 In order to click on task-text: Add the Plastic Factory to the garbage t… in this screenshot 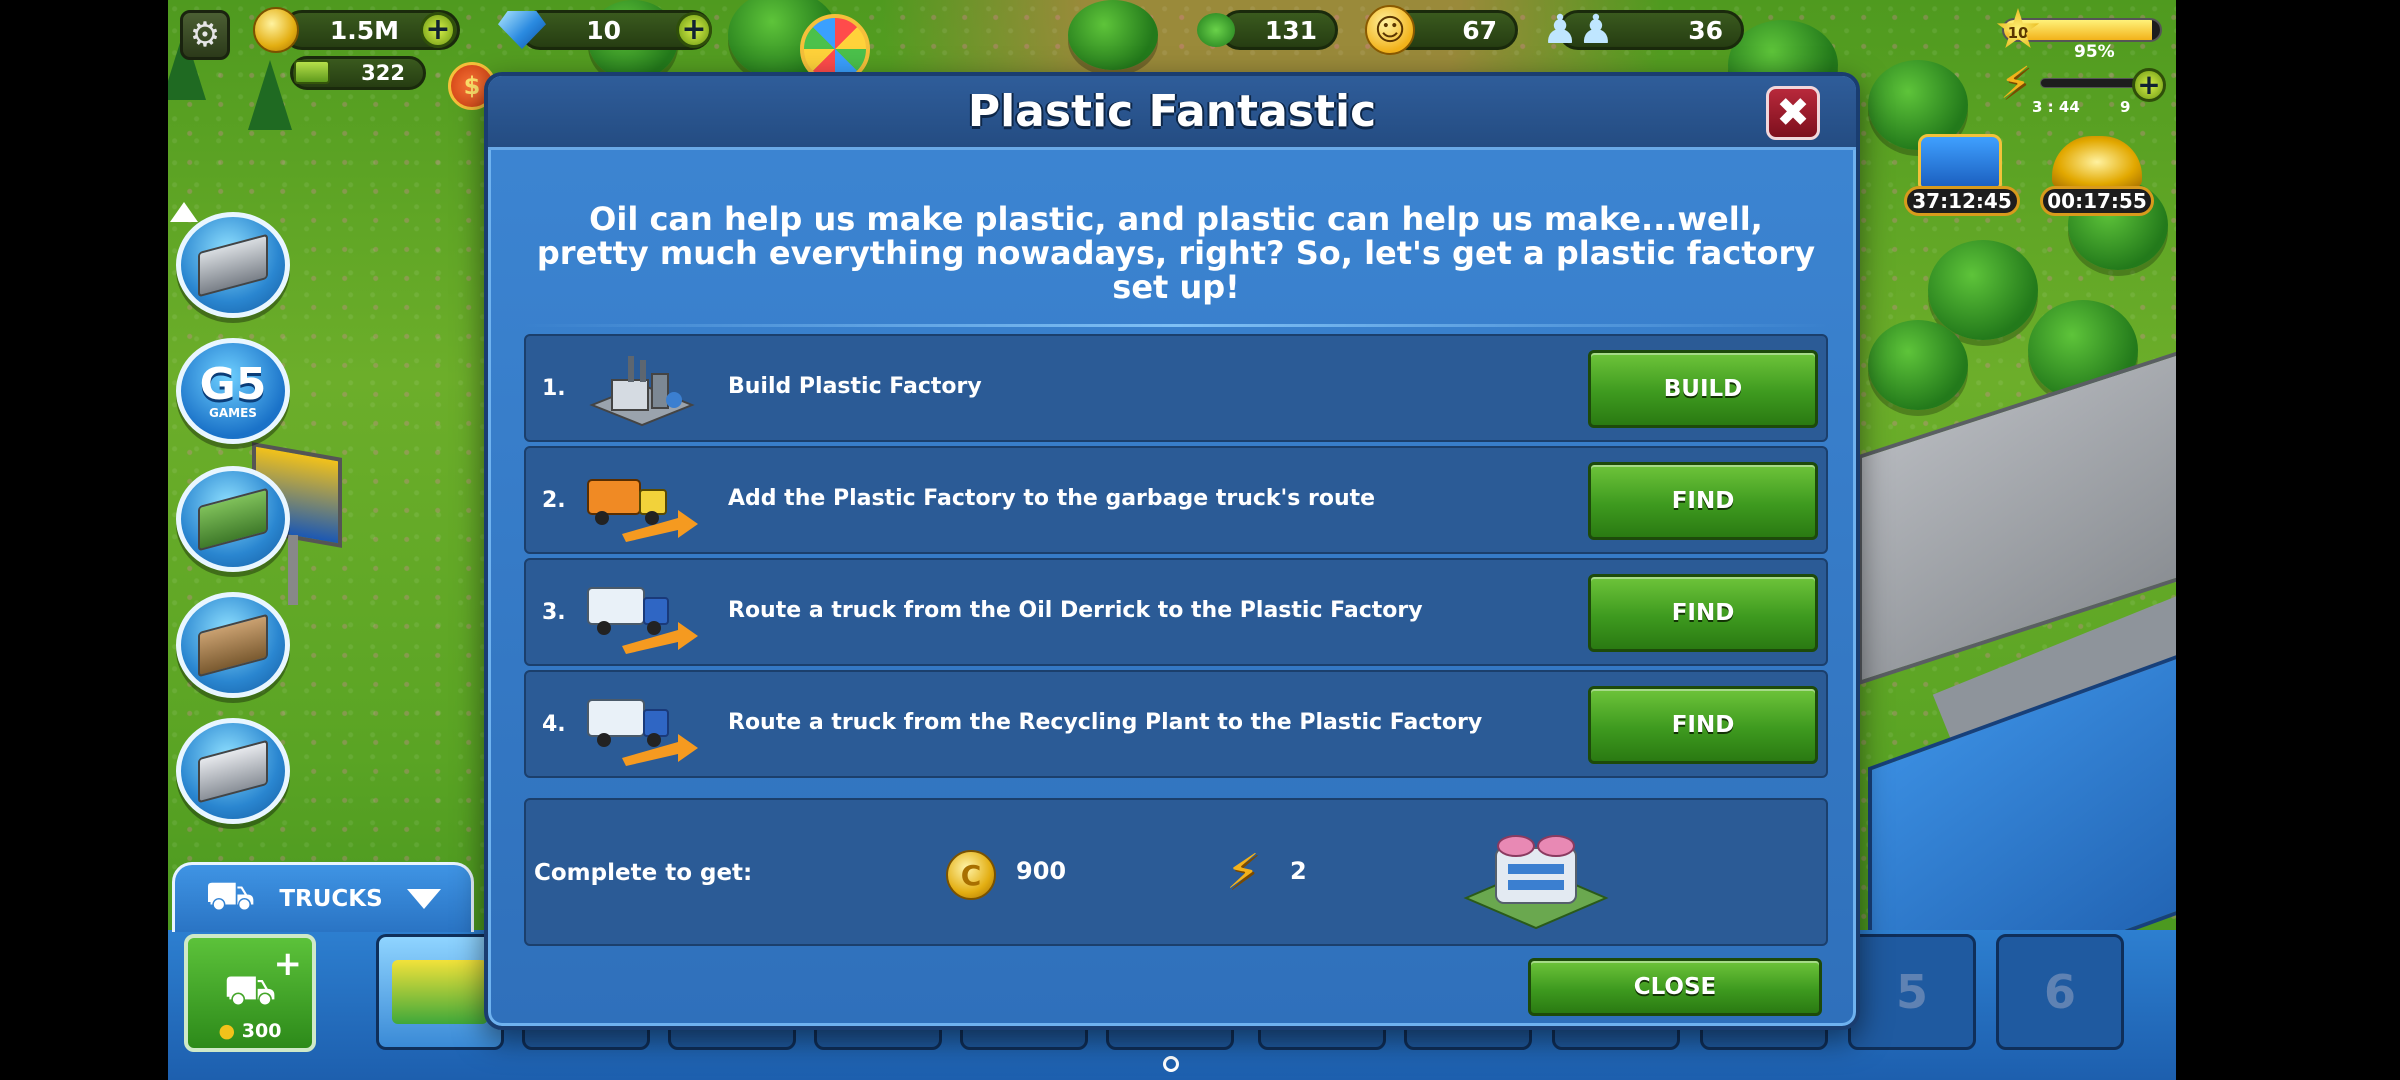, I will do `click(1052, 498)`.